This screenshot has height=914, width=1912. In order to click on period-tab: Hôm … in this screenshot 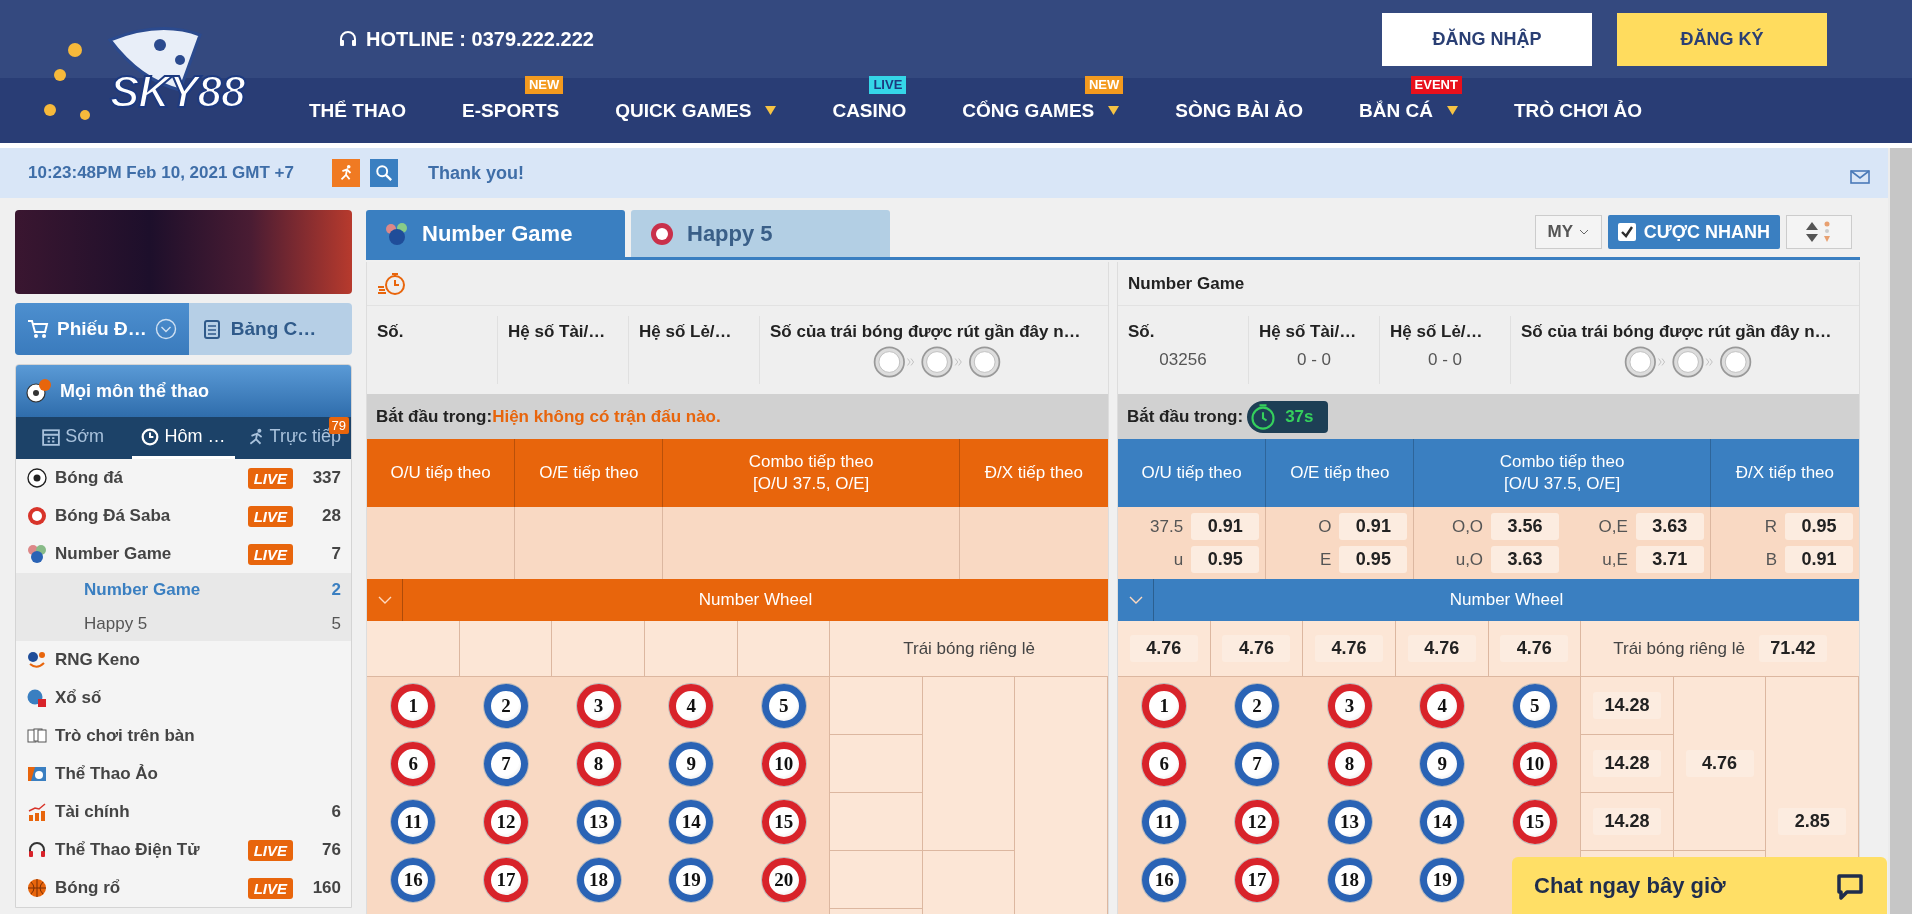, I will do `click(183, 438)`.